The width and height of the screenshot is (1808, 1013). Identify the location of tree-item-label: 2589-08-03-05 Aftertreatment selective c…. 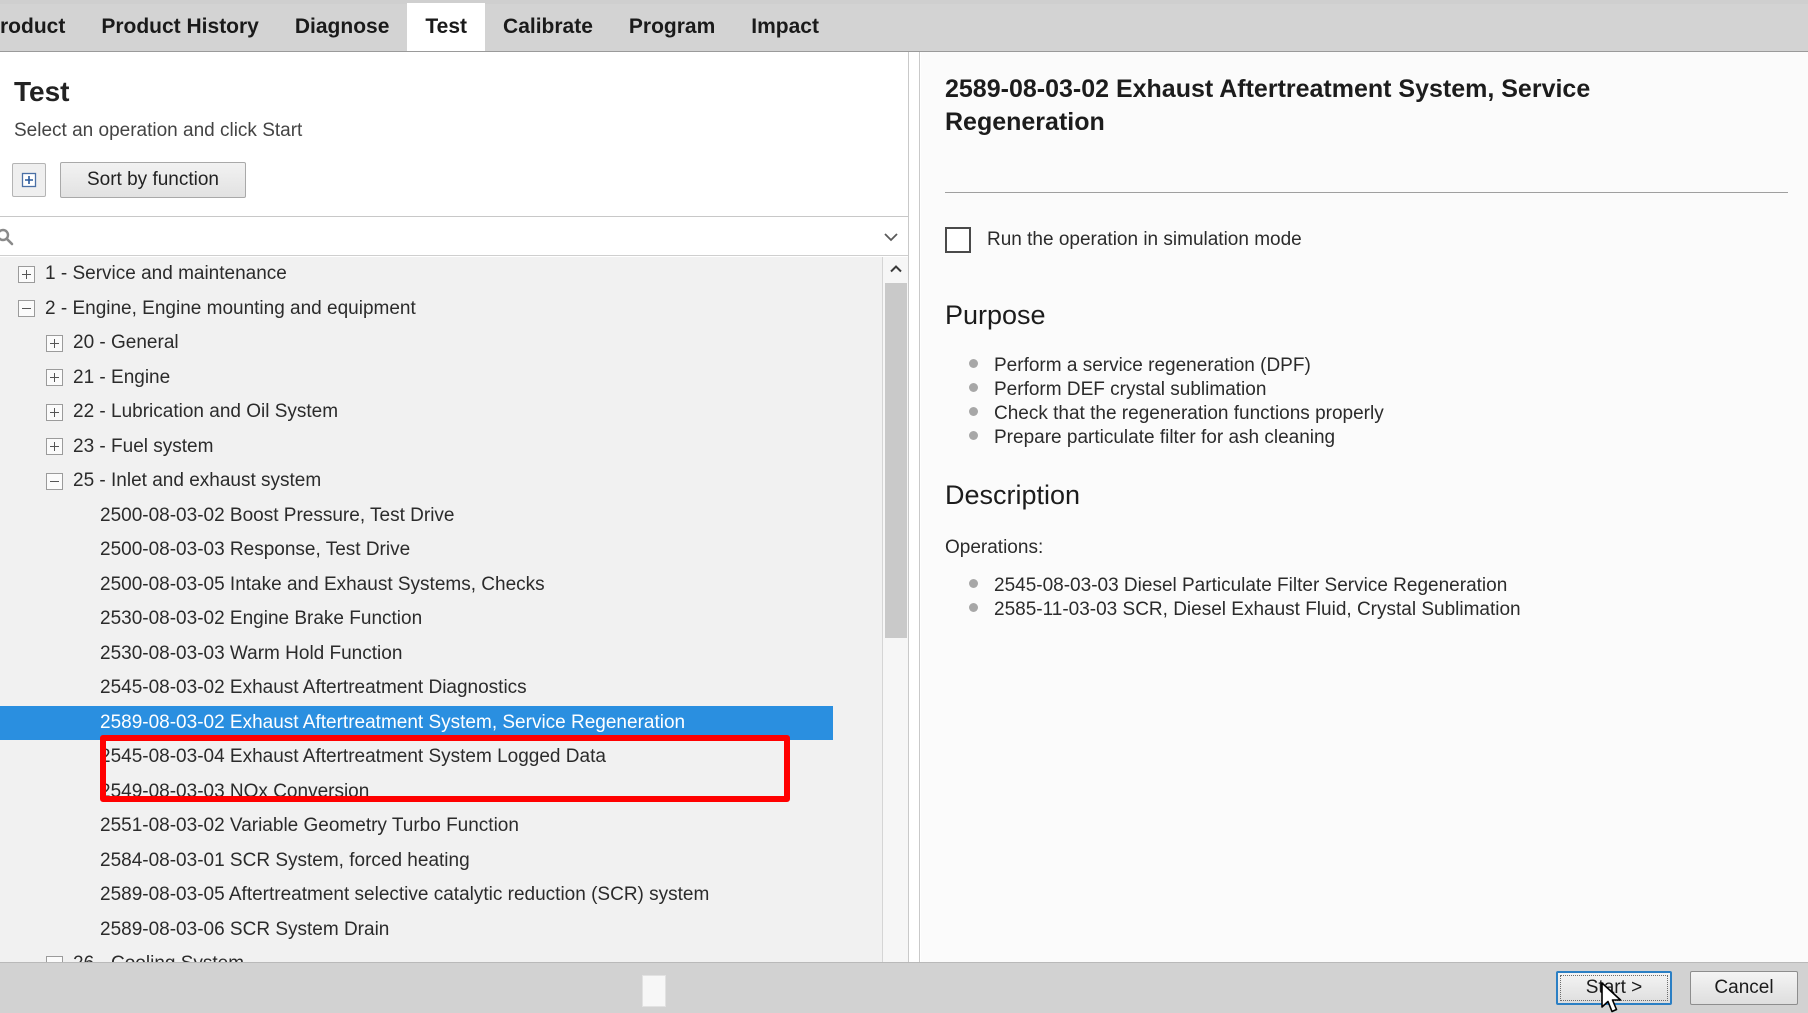
(405, 895).